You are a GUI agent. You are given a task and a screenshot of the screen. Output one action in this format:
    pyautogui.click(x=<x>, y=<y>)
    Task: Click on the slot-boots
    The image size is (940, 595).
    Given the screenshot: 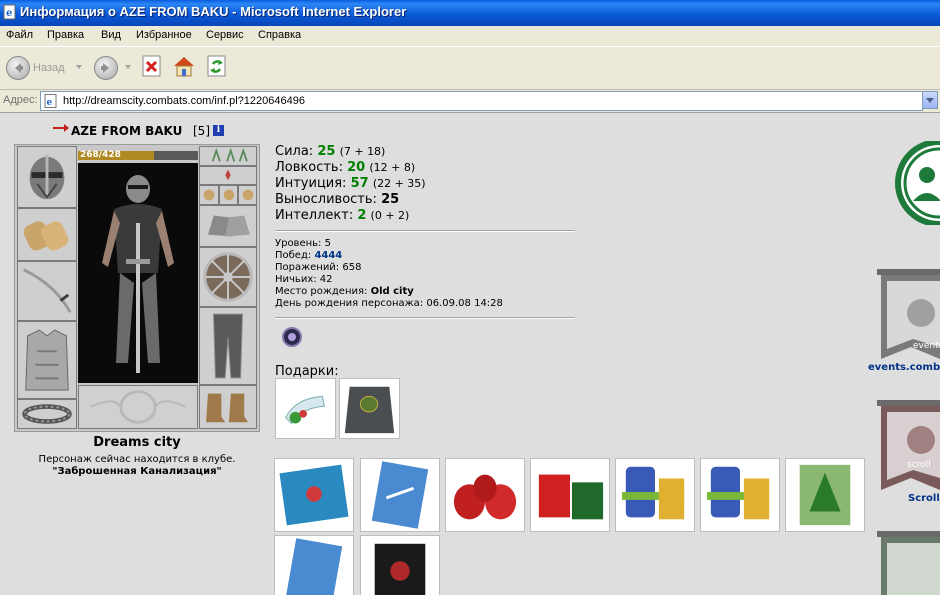 What is the action you would take?
    pyautogui.click(x=228, y=407)
    